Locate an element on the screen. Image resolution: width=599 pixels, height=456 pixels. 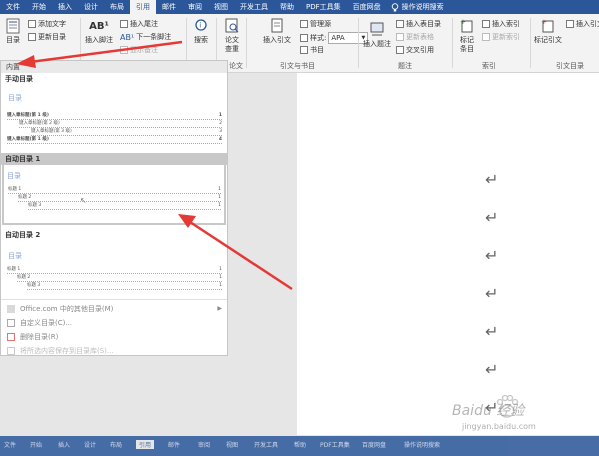
preview-line: 键入章标题(第 1 级) 4 is located at coordinates (114, 140).